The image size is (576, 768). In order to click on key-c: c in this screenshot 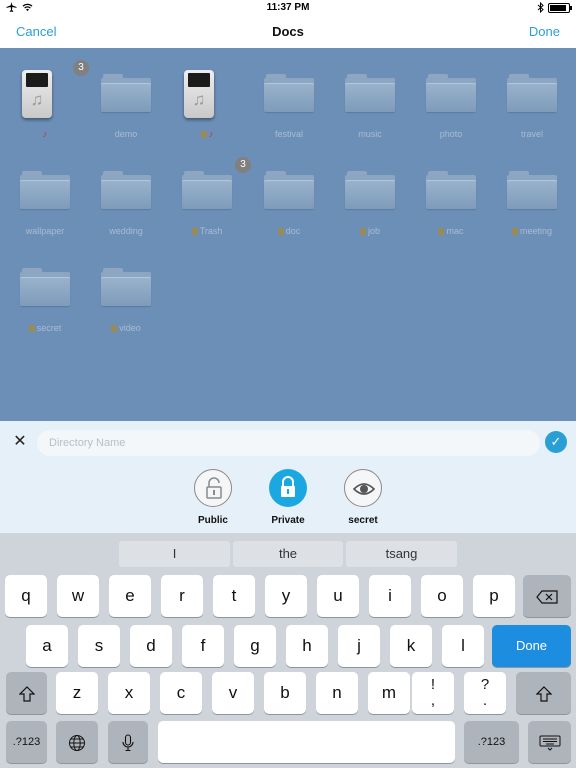, I will do `click(181, 693)`.